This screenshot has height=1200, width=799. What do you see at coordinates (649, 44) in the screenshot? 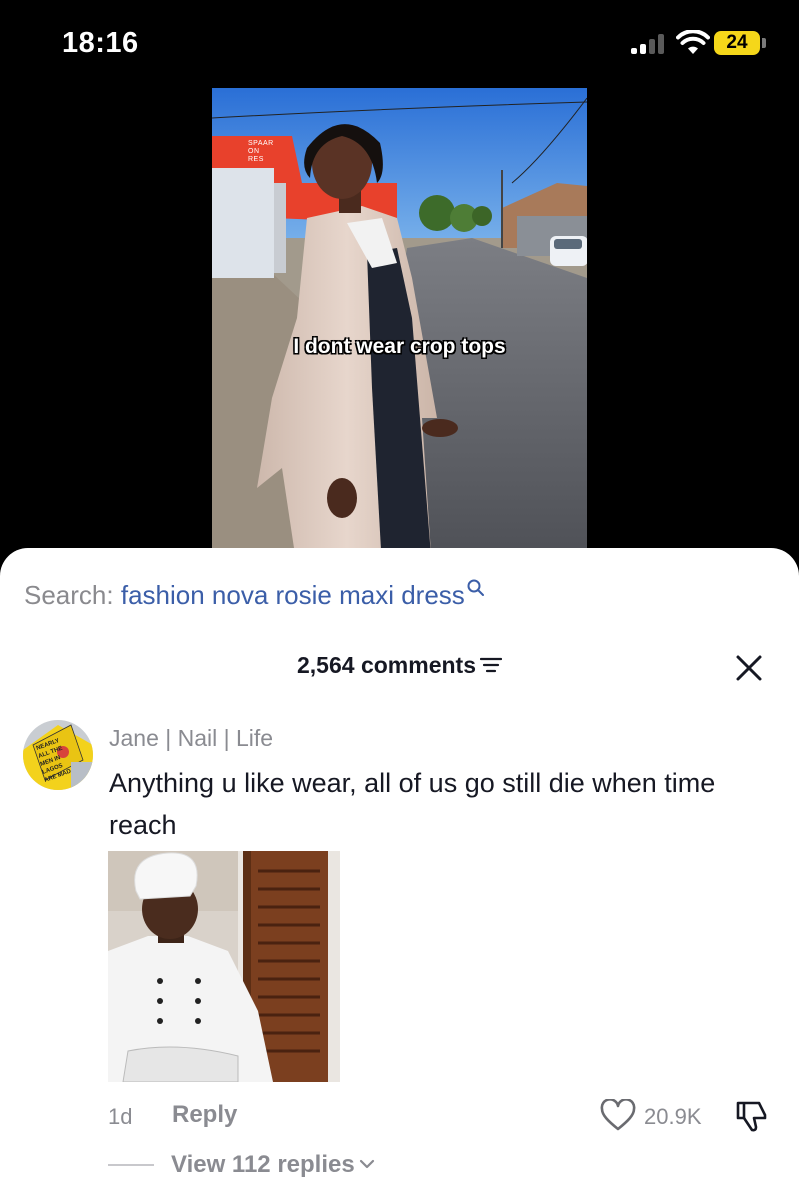
I see `cellular-signal-icon` at bounding box center [649, 44].